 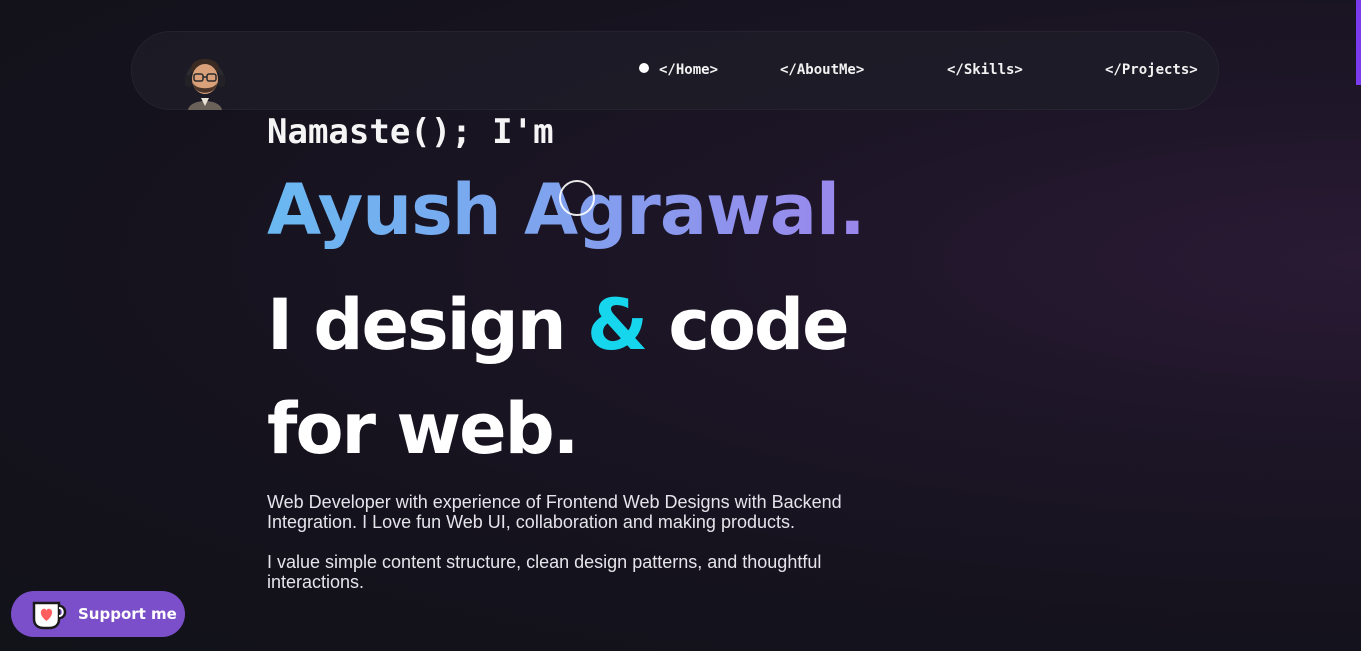 What do you see at coordinates (127, 614) in the screenshot?
I see `support-me-label: Support me` at bounding box center [127, 614].